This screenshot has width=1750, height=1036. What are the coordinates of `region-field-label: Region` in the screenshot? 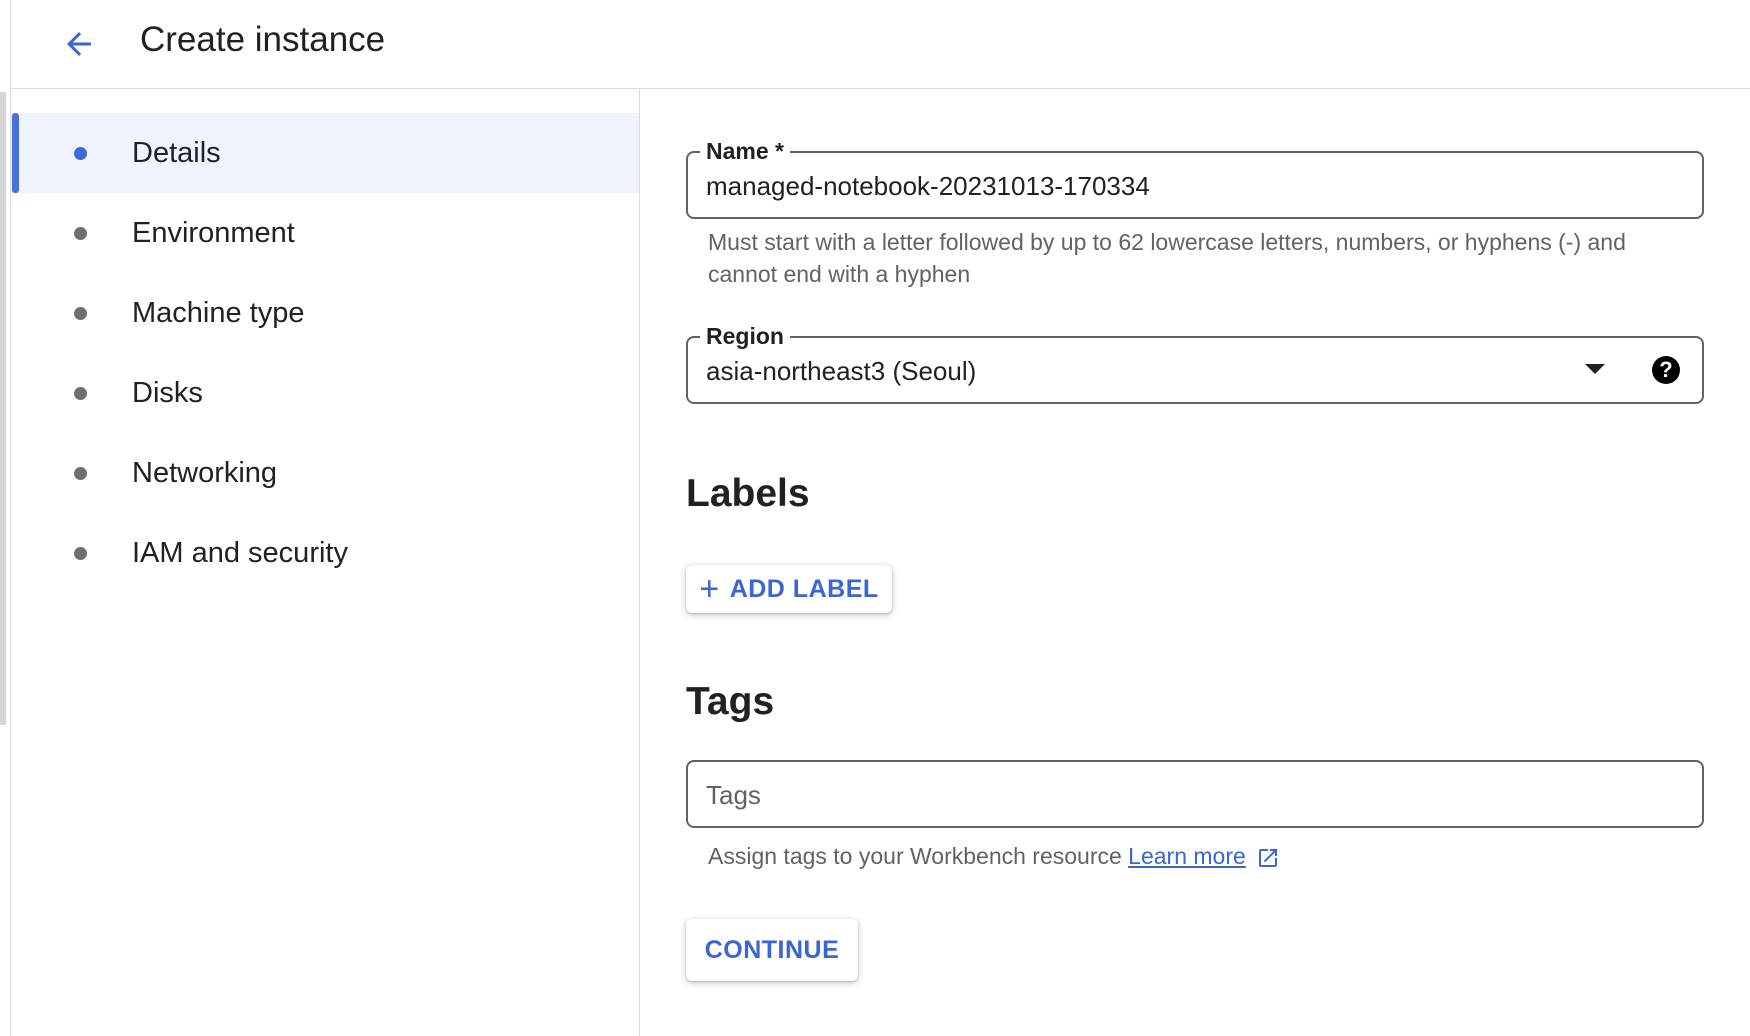 It's located at (745, 336).